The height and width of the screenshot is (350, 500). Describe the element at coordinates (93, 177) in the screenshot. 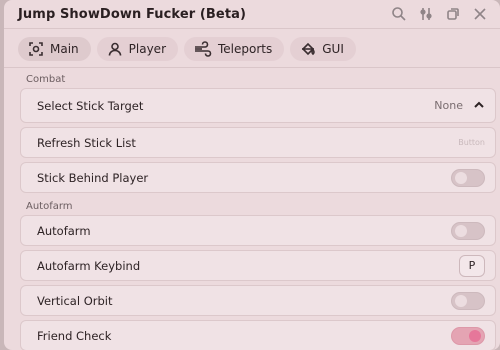

I see `stick-behind-player-label: Stick Behind Player` at that location.